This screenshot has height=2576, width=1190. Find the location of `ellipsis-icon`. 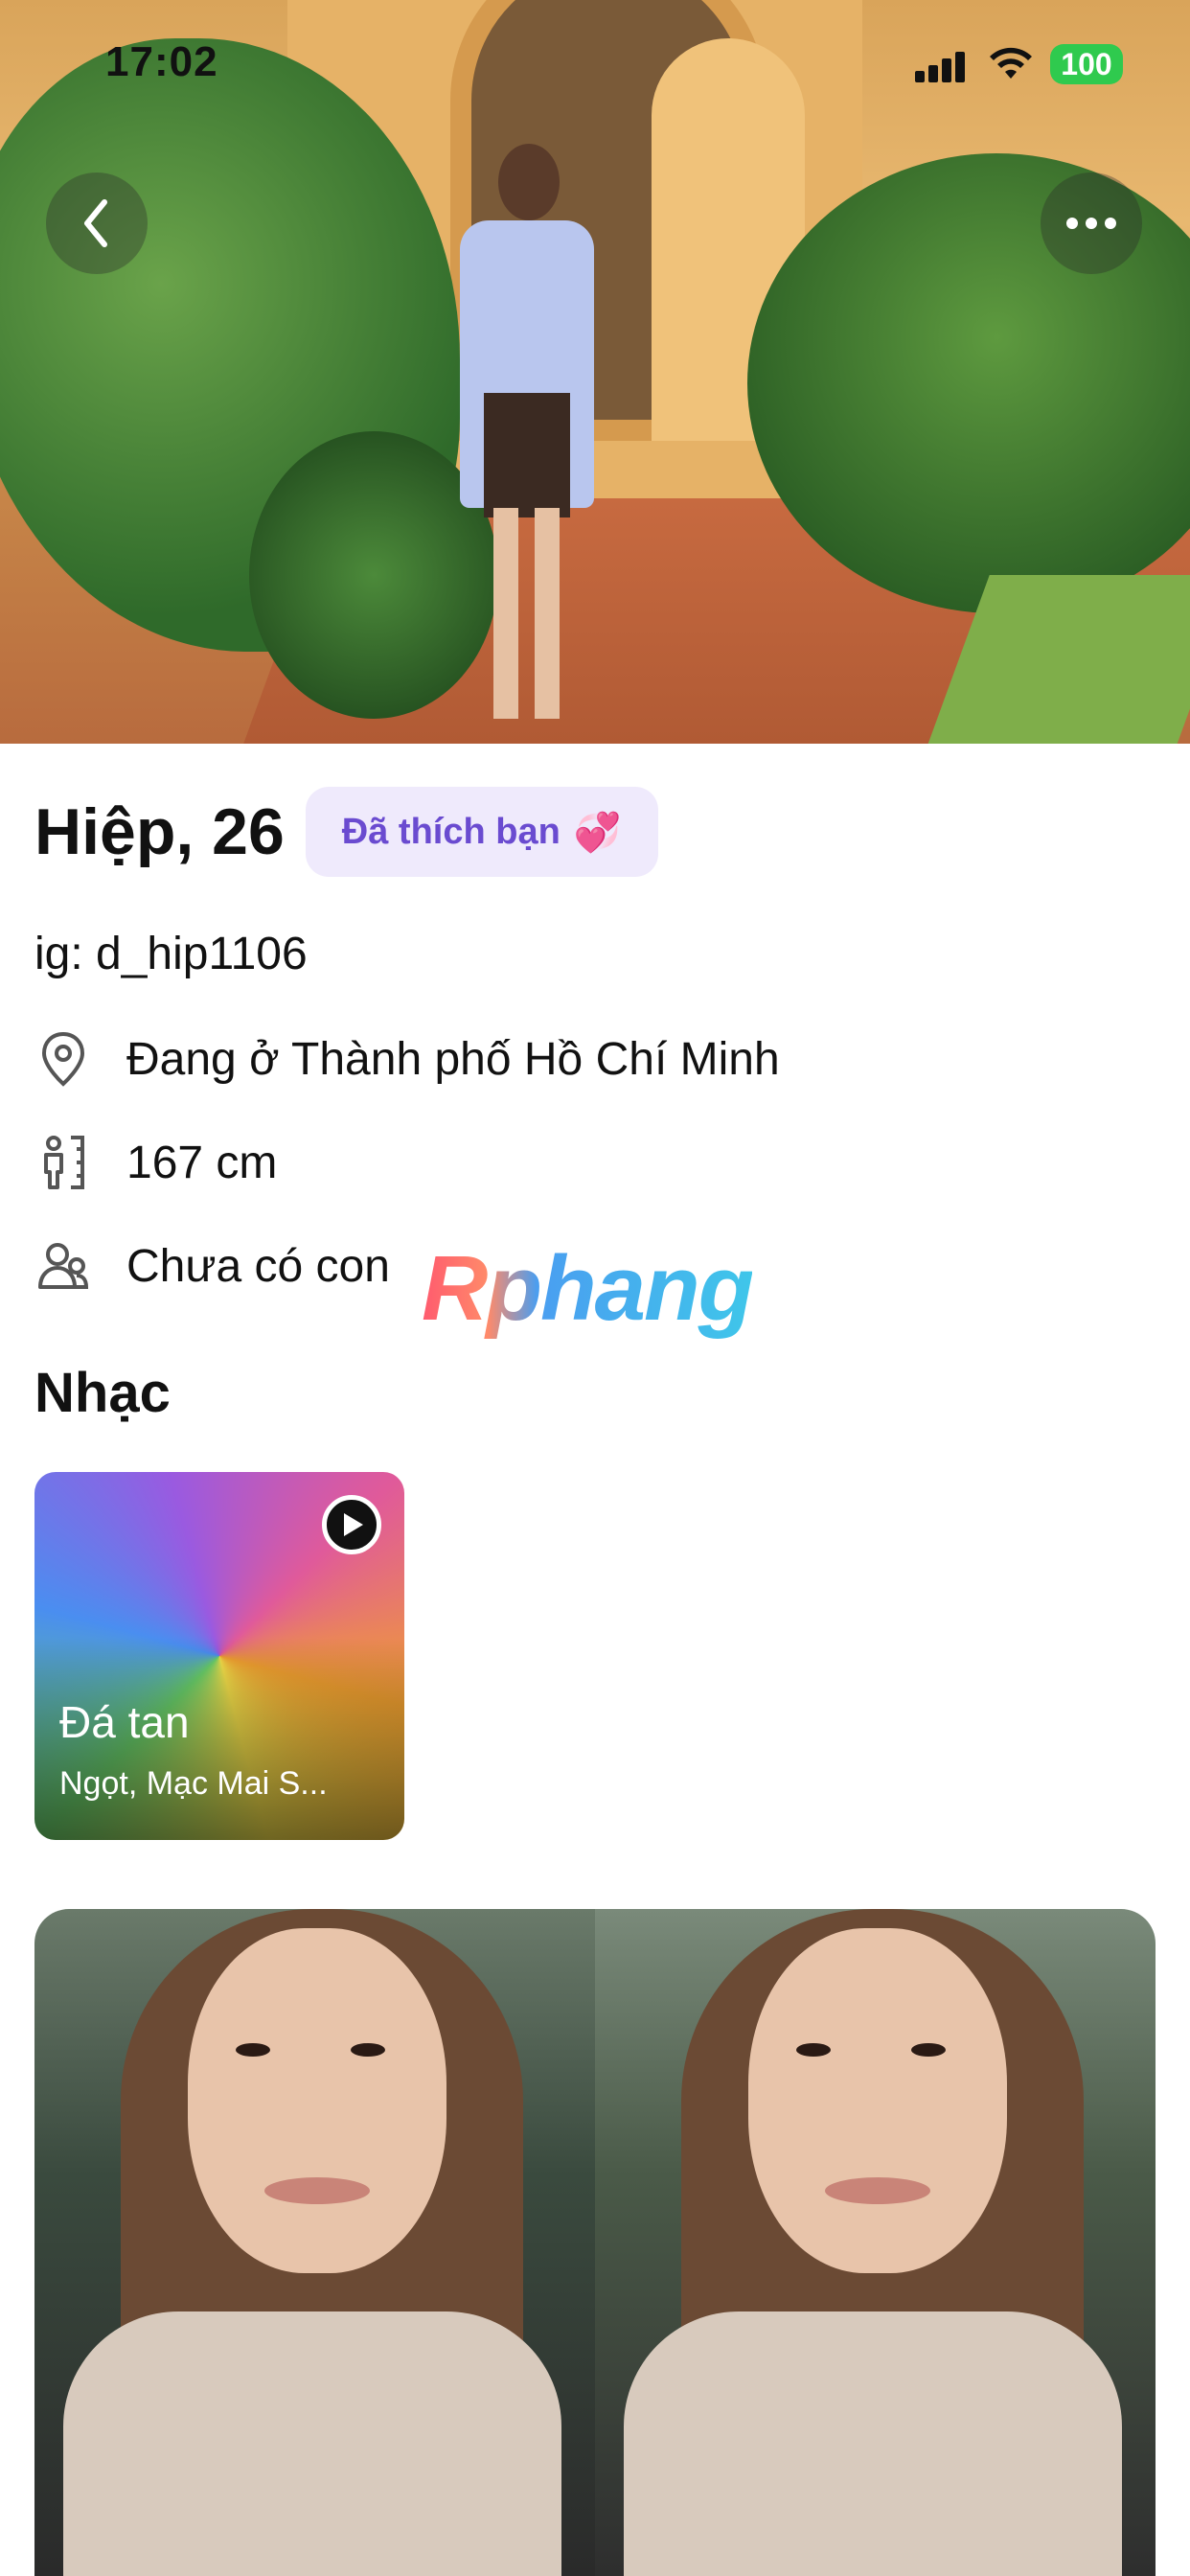

ellipsis-icon is located at coordinates (1072, 223).